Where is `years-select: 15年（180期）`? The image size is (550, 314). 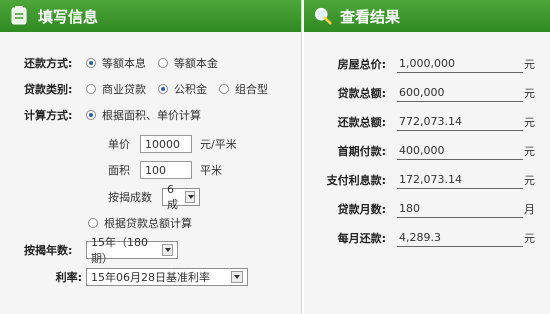
years-select: 15年（180期） is located at coordinates (132, 250).